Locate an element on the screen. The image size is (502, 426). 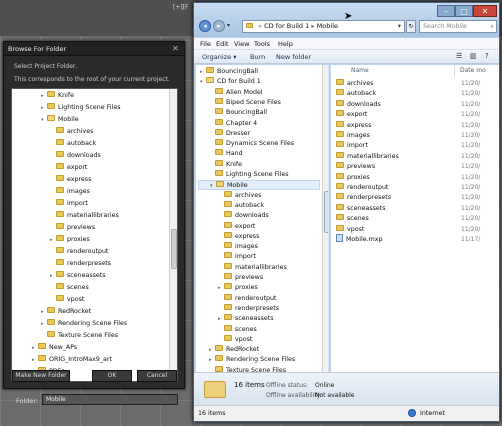
nav-item: import is located at coordinates (237, 257).